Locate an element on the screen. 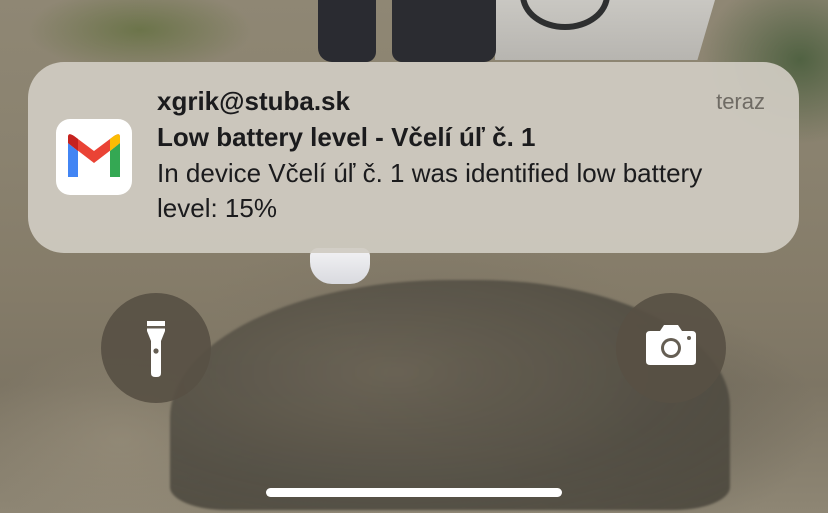  gmail-icon is located at coordinates (94, 157).